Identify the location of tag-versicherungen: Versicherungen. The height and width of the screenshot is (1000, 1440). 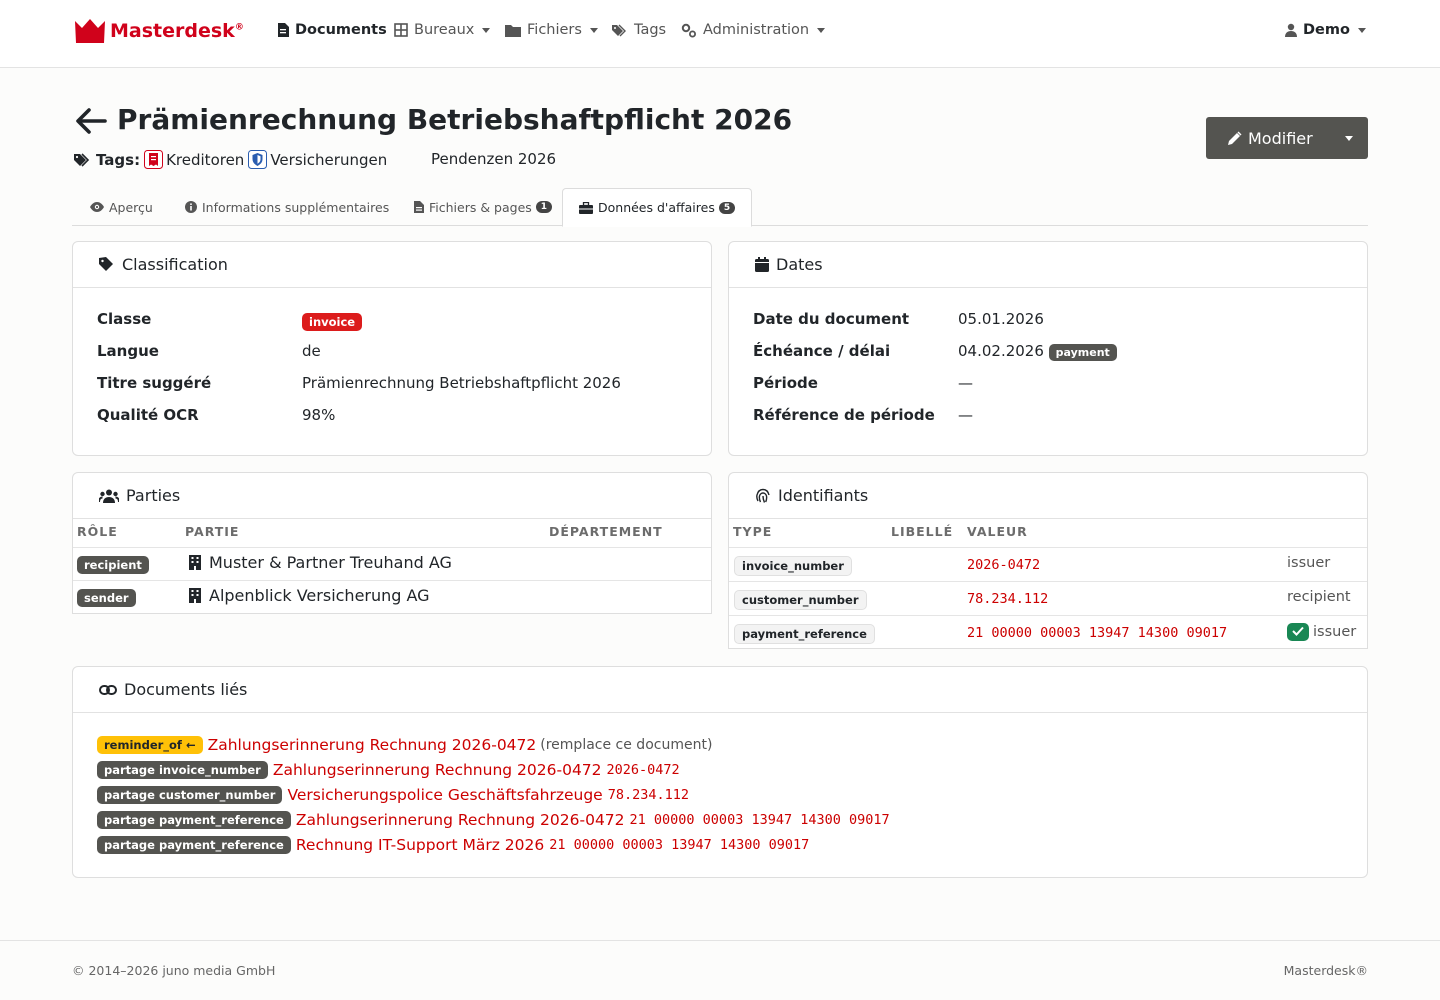
(317, 159).